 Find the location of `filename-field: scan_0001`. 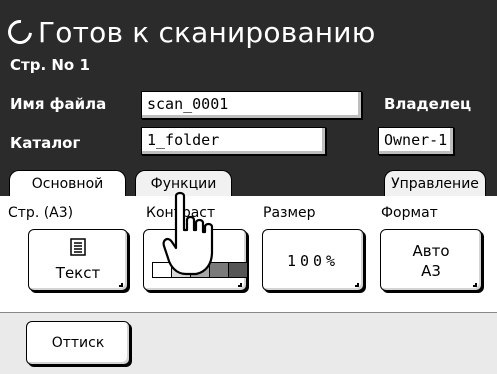

filename-field: scan_0001 is located at coordinates (251, 105).